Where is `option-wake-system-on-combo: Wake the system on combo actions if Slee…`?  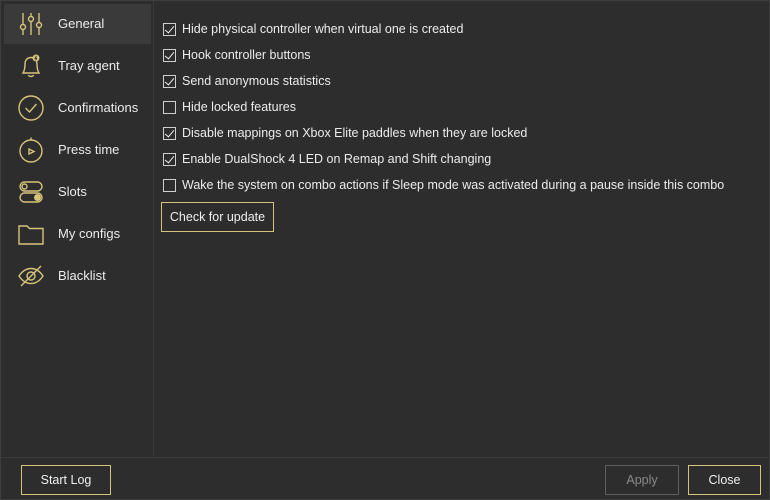
option-wake-system-on-combo: Wake the system on combo actions if Slee… is located at coordinates (443, 185).